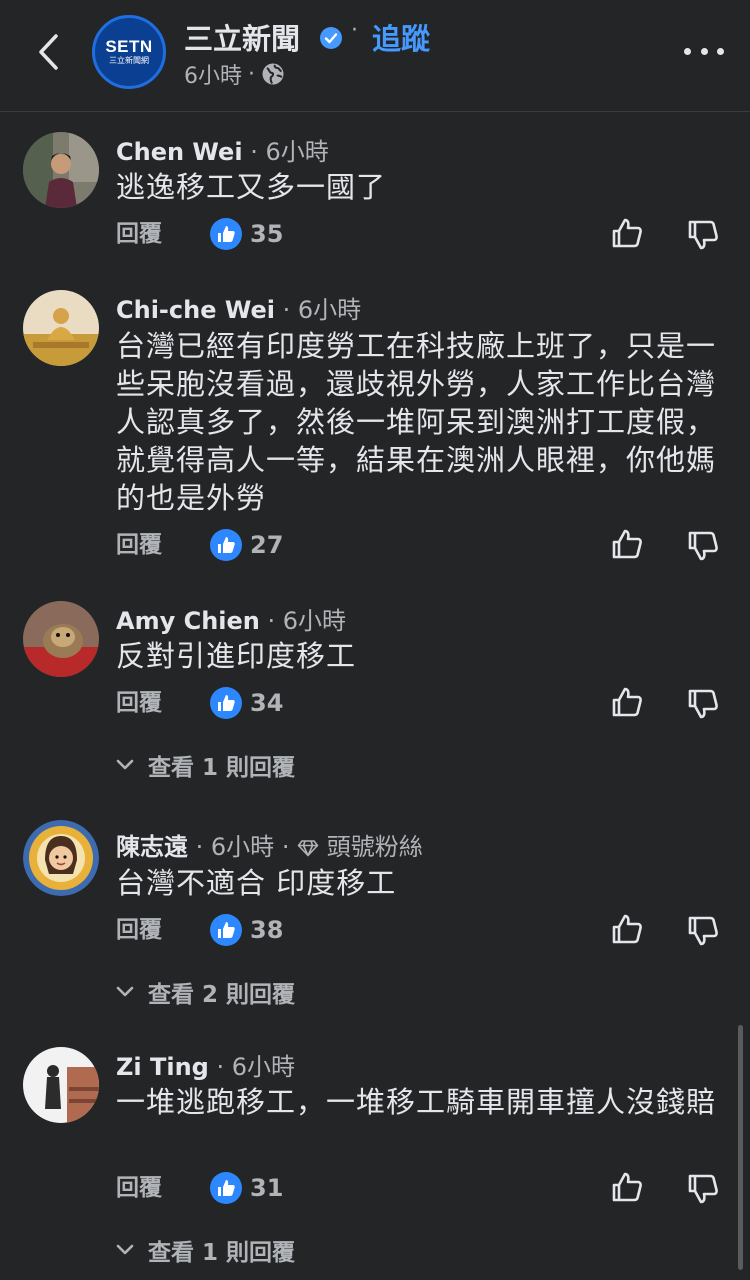 The width and height of the screenshot is (750, 1280). What do you see at coordinates (374, 847) in the screenshot?
I see `top-fan-badge: 頭號粉絲` at bounding box center [374, 847].